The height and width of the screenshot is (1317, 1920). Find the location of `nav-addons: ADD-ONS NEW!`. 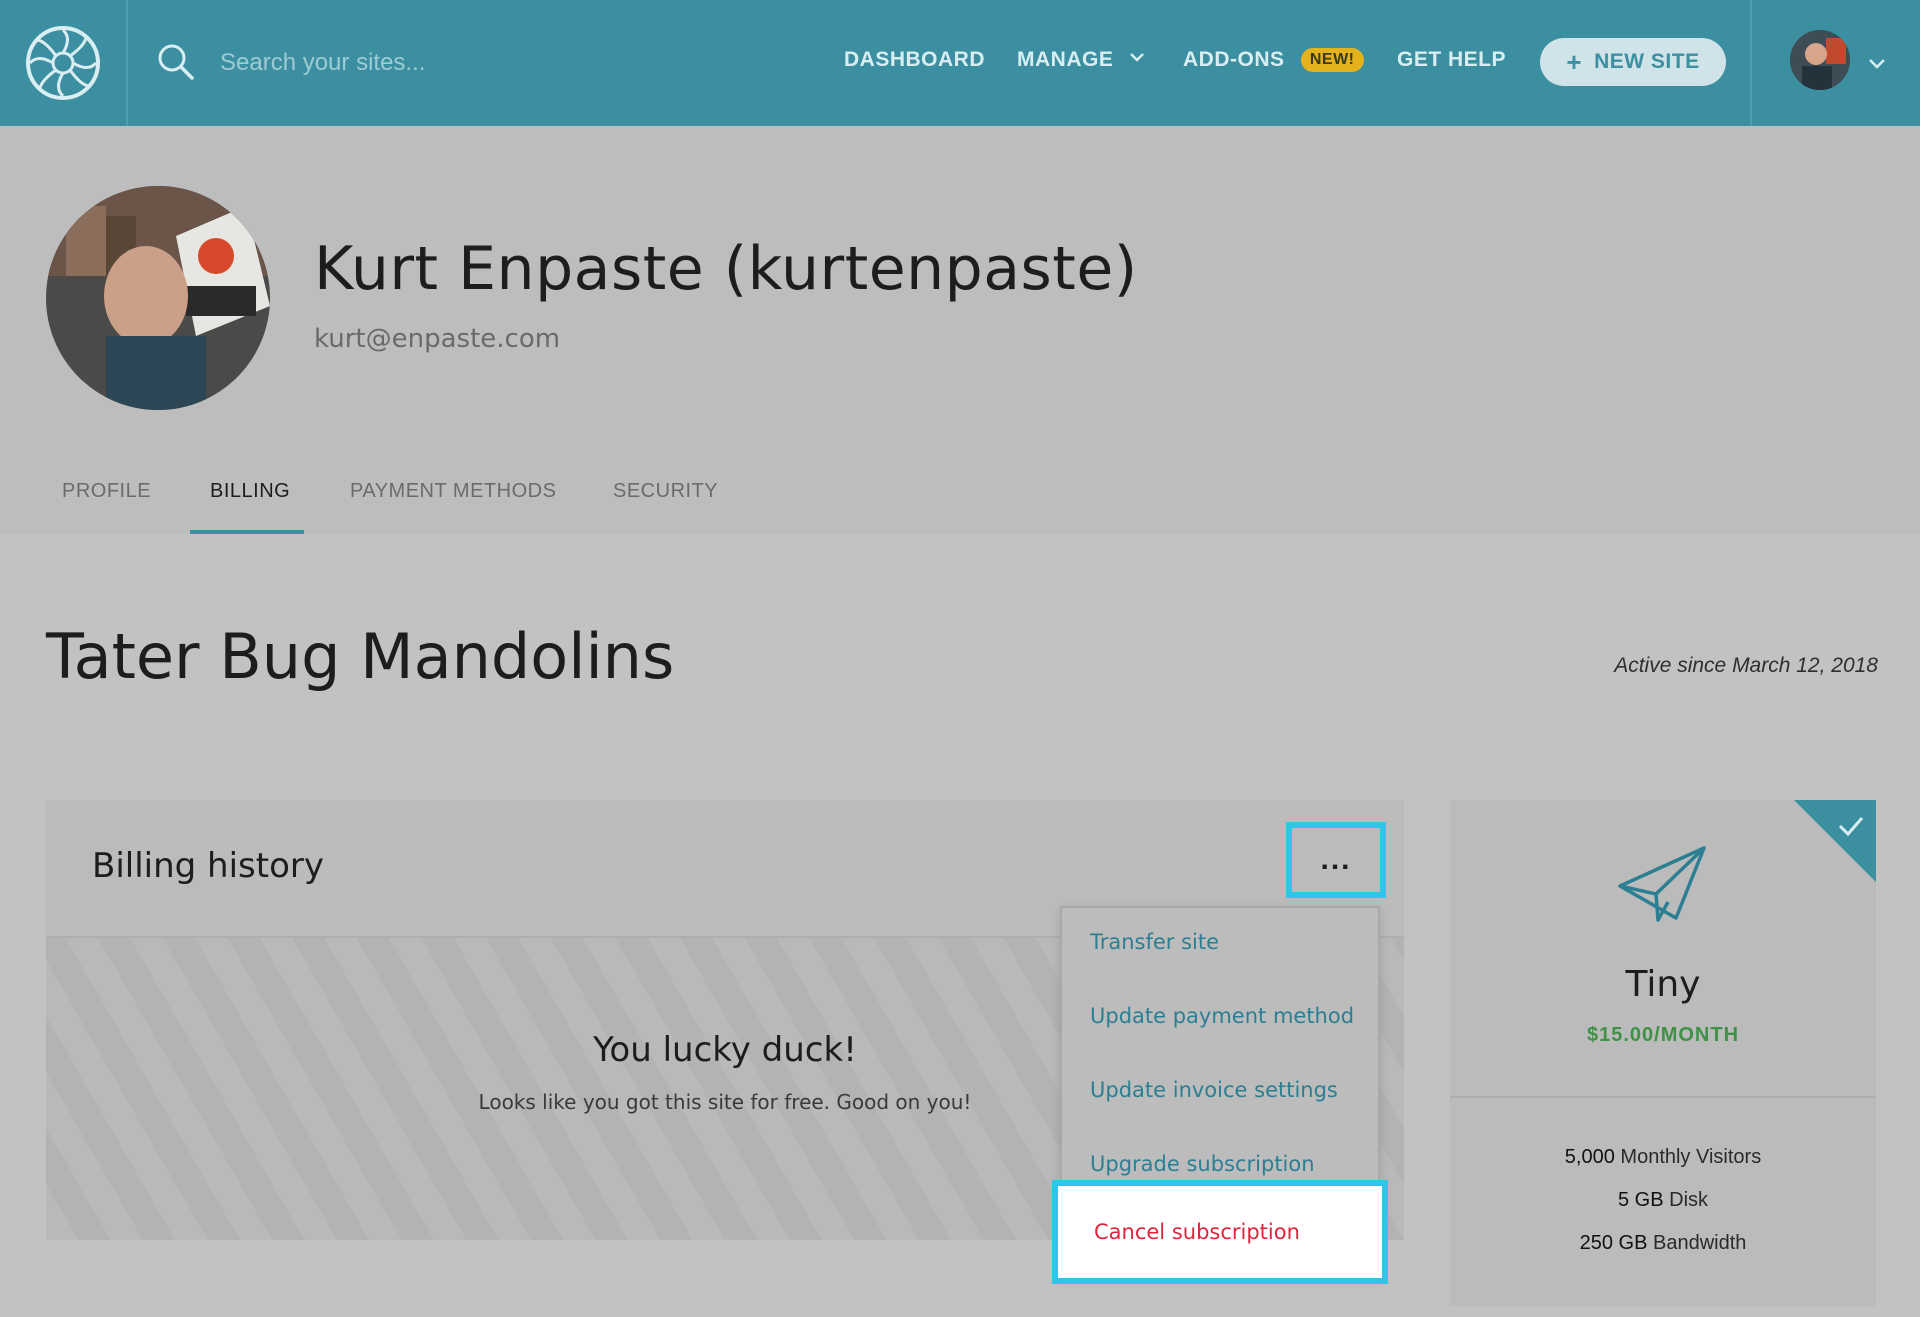

nav-addons: ADD-ONS NEW! is located at coordinates (1273, 60).